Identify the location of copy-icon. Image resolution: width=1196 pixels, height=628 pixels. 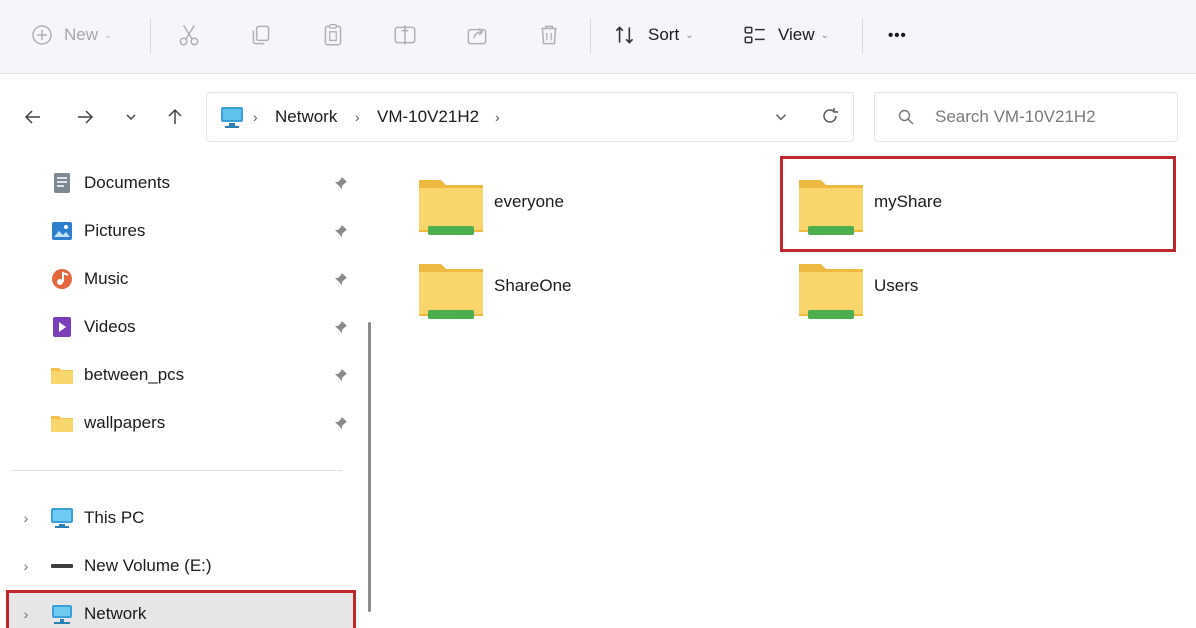
(261, 35).